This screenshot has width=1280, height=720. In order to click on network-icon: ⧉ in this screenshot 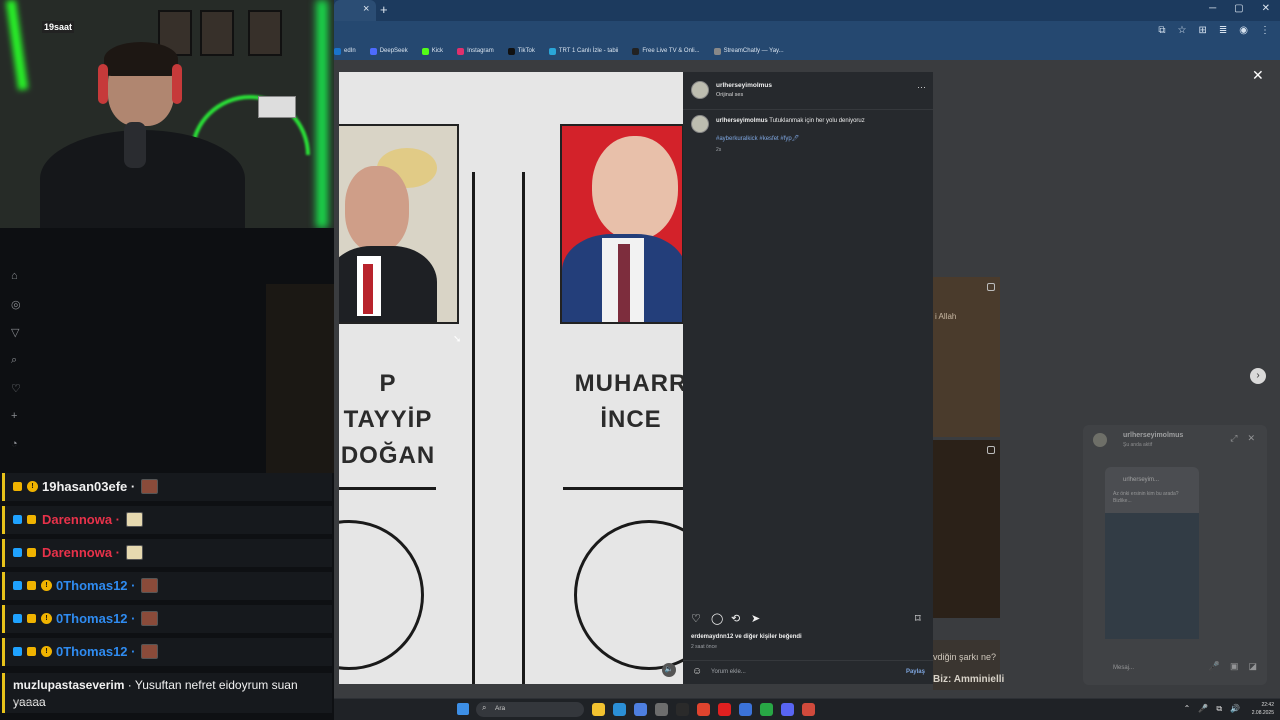, I will do `click(1219, 709)`.